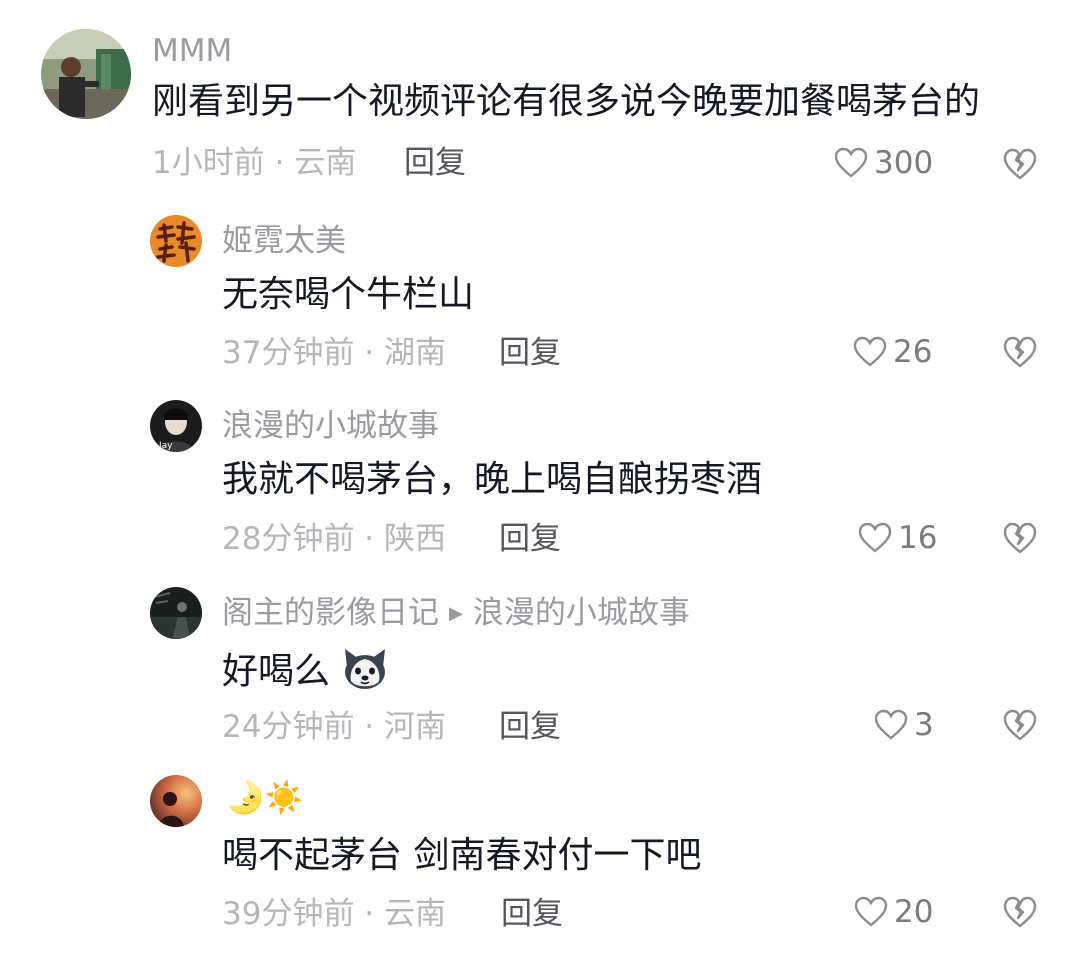 This screenshot has height=958, width=1080. Describe the element at coordinates (334, 539) in the screenshot. I see `comment-meta: 28分钟前 · 陕西` at that location.